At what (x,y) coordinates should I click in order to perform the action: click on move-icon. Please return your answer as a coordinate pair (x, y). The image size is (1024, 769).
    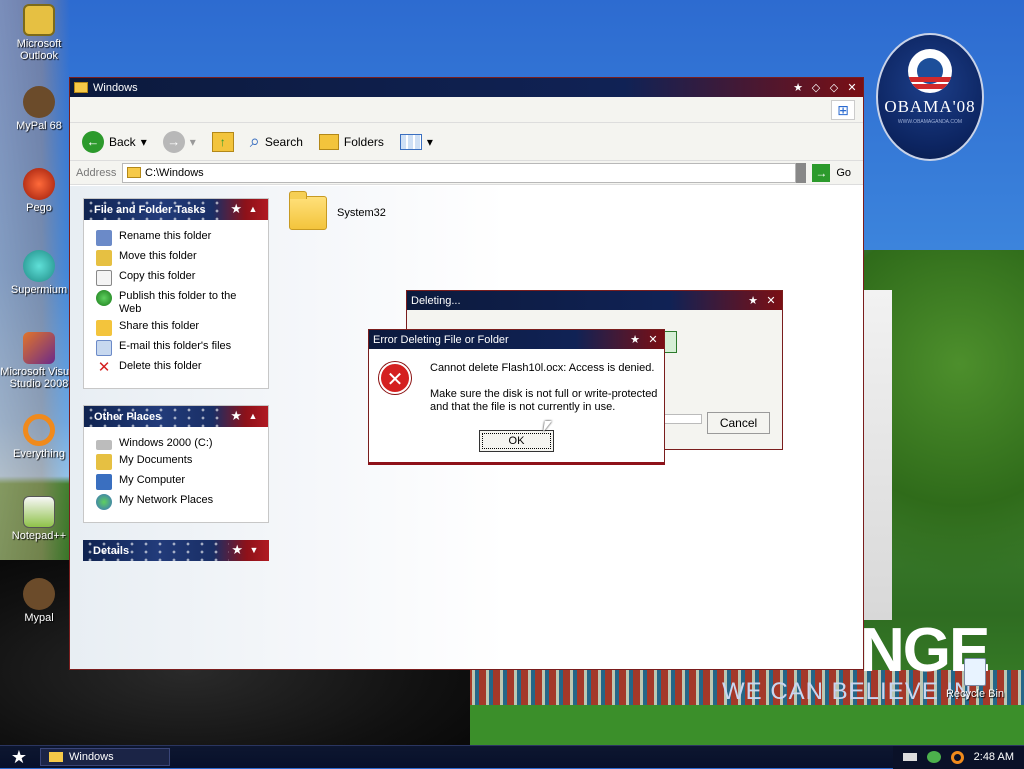
    Looking at the image, I should click on (104, 258).